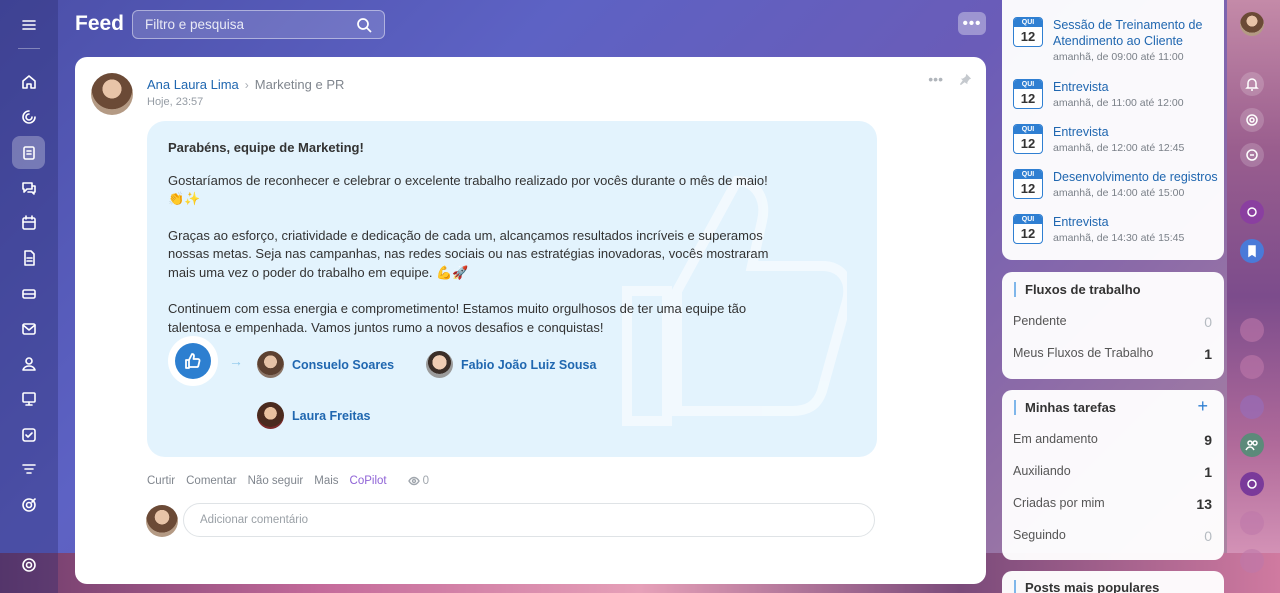  Describe the element at coordinates (1252, 251) in the screenshot. I see `bookmark-icon` at that location.